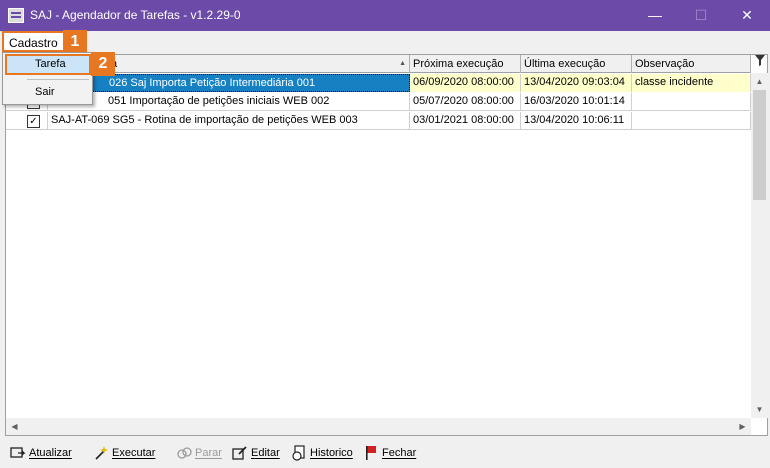 The image size is (770, 468). I want to click on callout-badge-2: 2, so click(103, 64).